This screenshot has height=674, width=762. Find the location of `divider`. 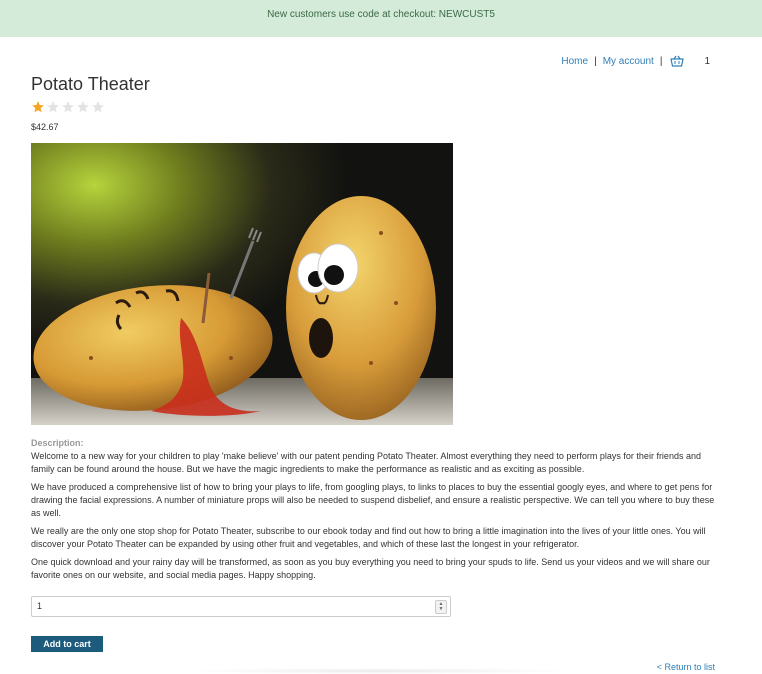

divider is located at coordinates (380, 671).